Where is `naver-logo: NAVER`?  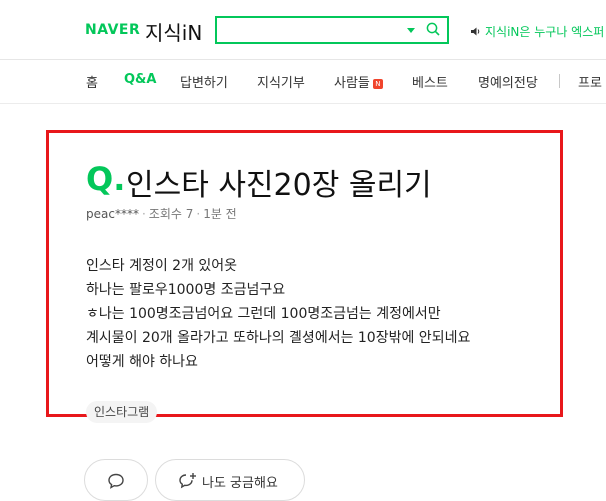 naver-logo: NAVER is located at coordinates (112, 30).